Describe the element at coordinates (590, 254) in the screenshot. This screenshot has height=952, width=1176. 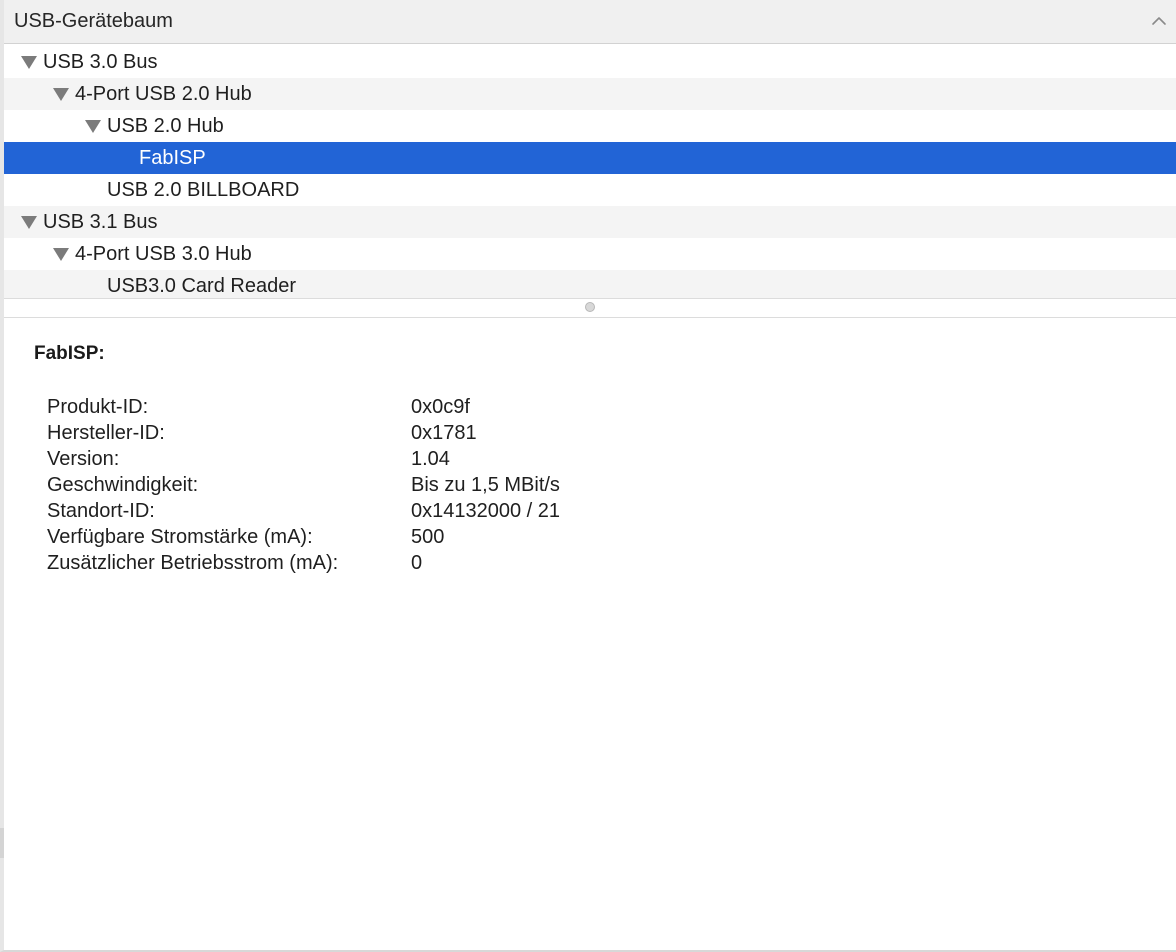
I see `tree-row-4-port-usb-3-0-hub: 4-Port USB 3.0 Hub` at that location.